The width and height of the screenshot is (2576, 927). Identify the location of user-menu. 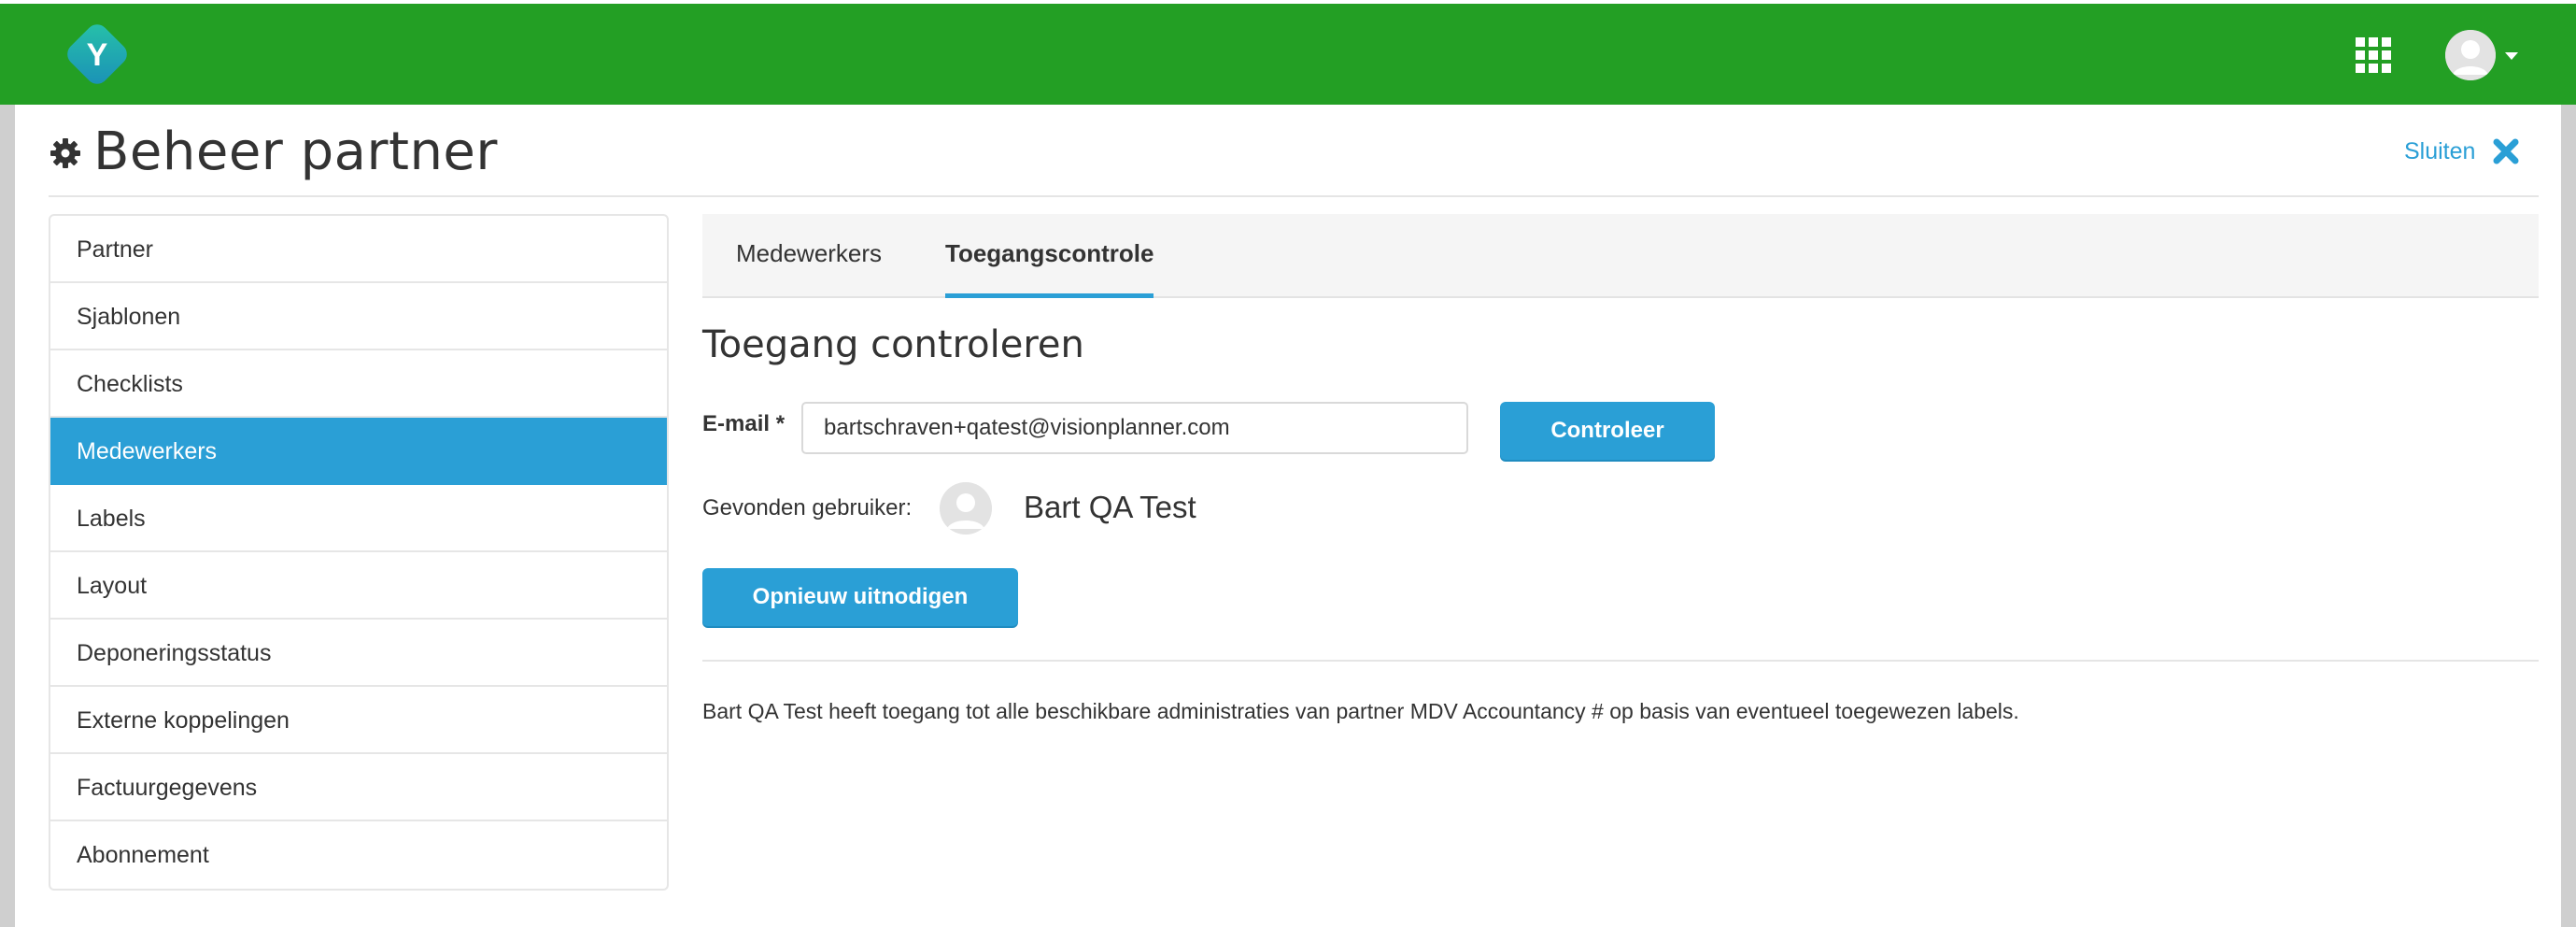
(2482, 56).